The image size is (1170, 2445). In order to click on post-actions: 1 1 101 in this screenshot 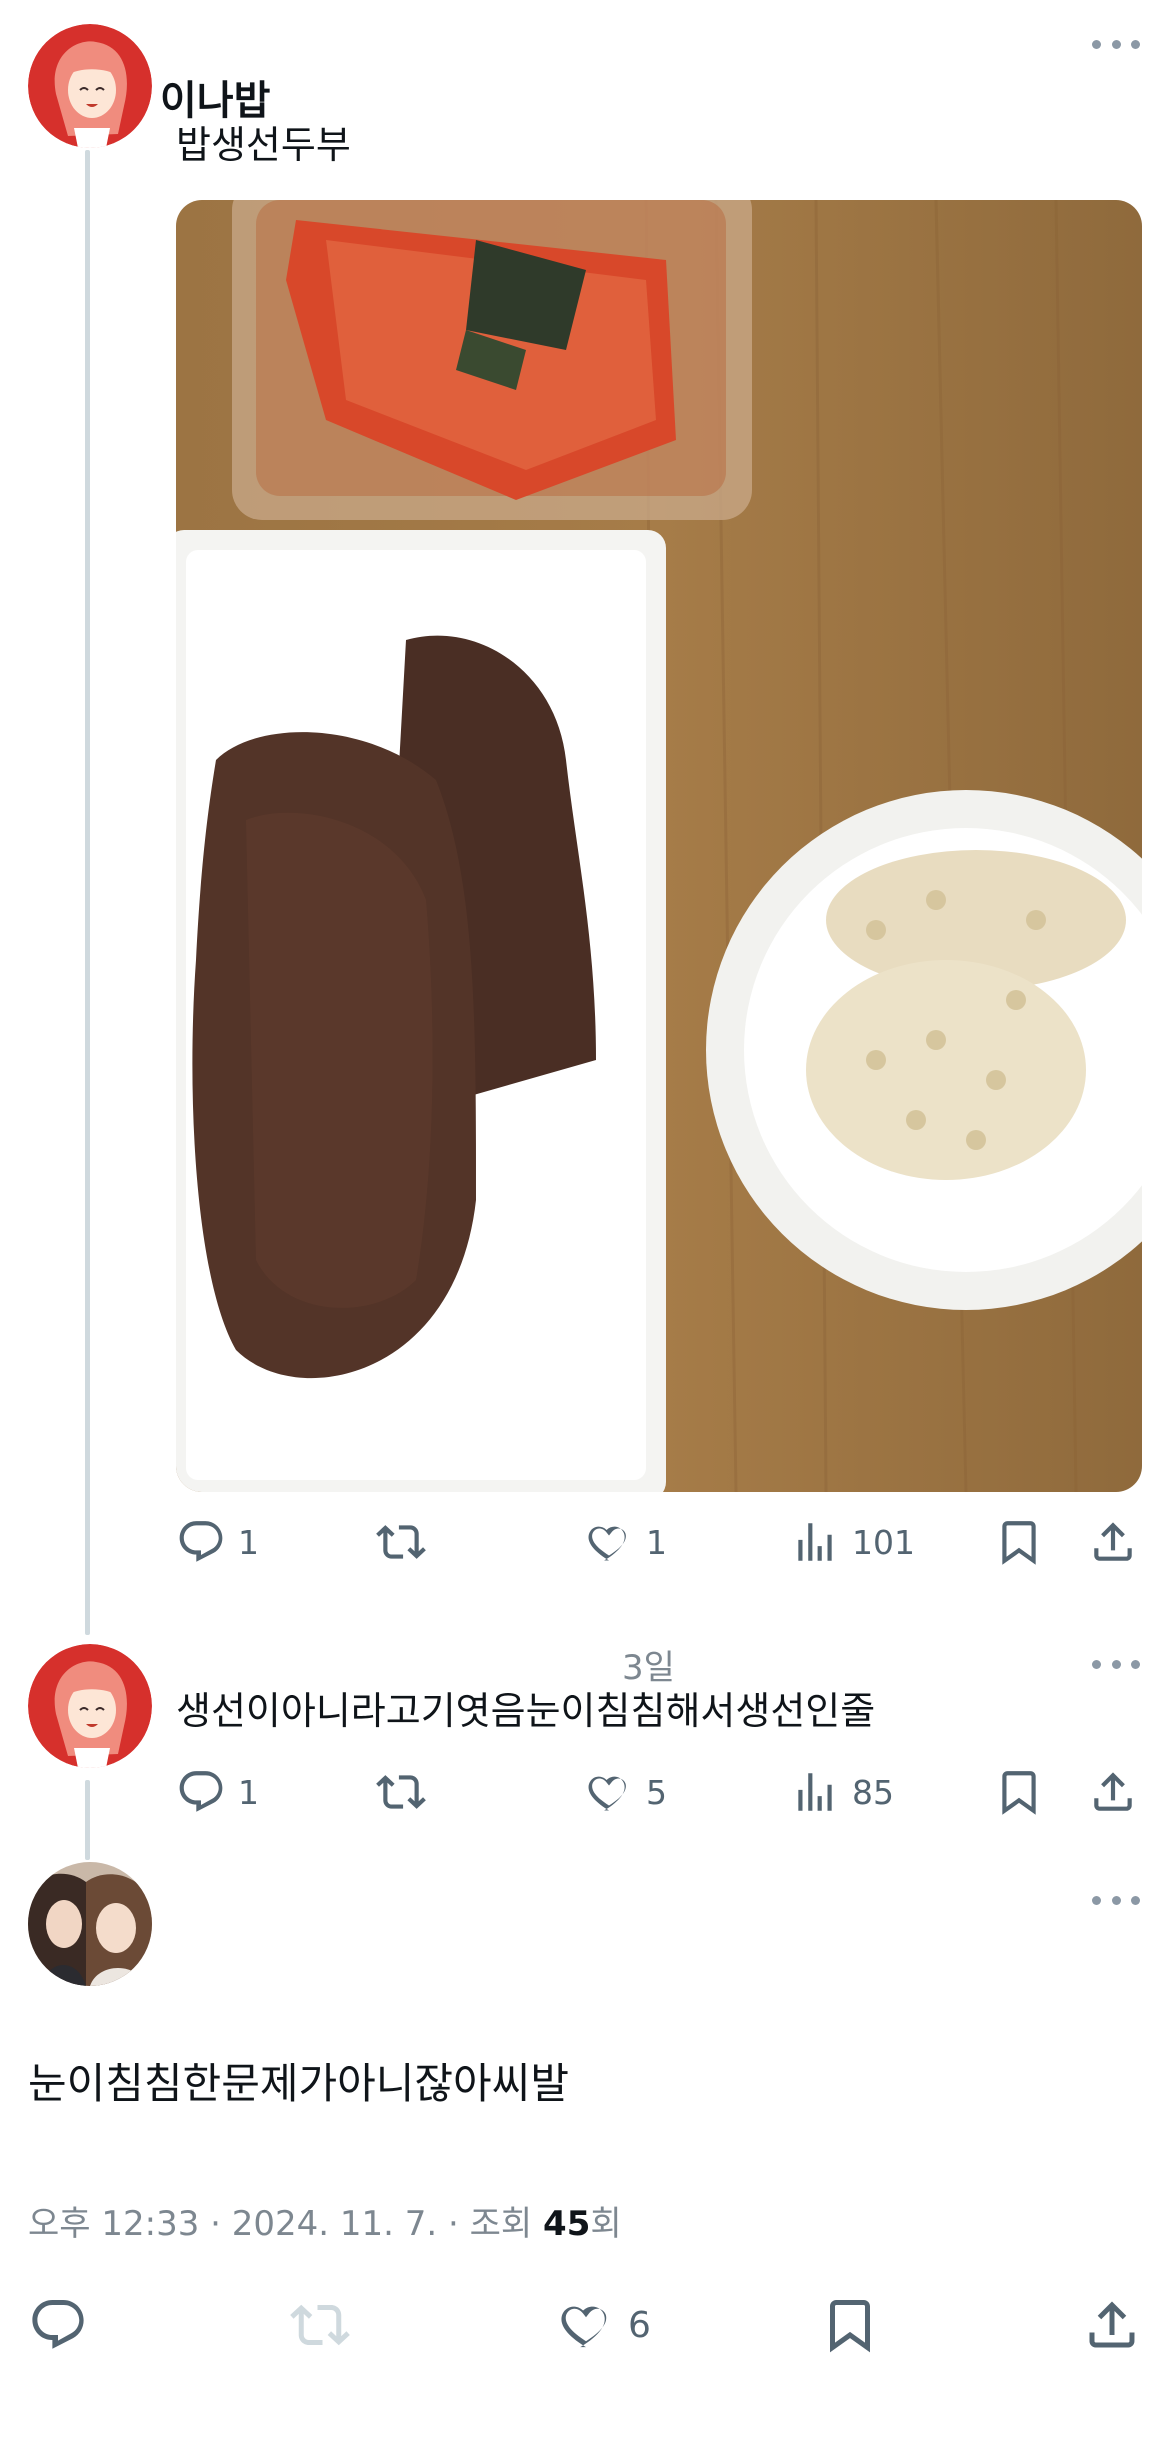, I will do `click(658, 1542)`.